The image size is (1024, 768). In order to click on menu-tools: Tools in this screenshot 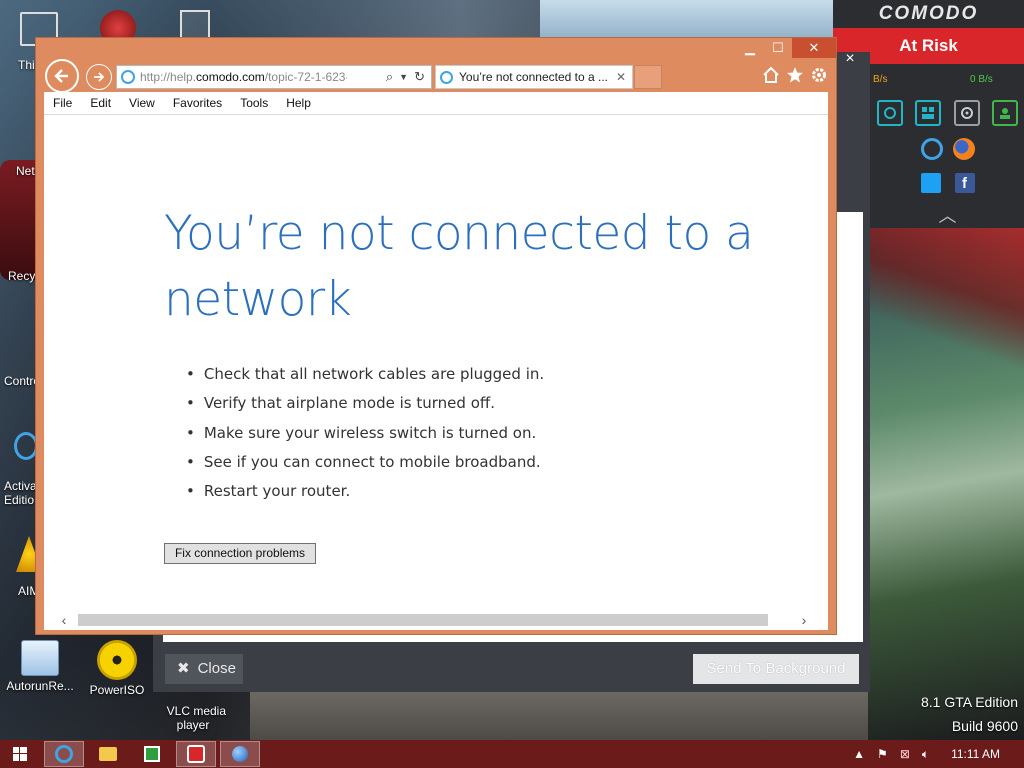, I will do `click(254, 103)`.